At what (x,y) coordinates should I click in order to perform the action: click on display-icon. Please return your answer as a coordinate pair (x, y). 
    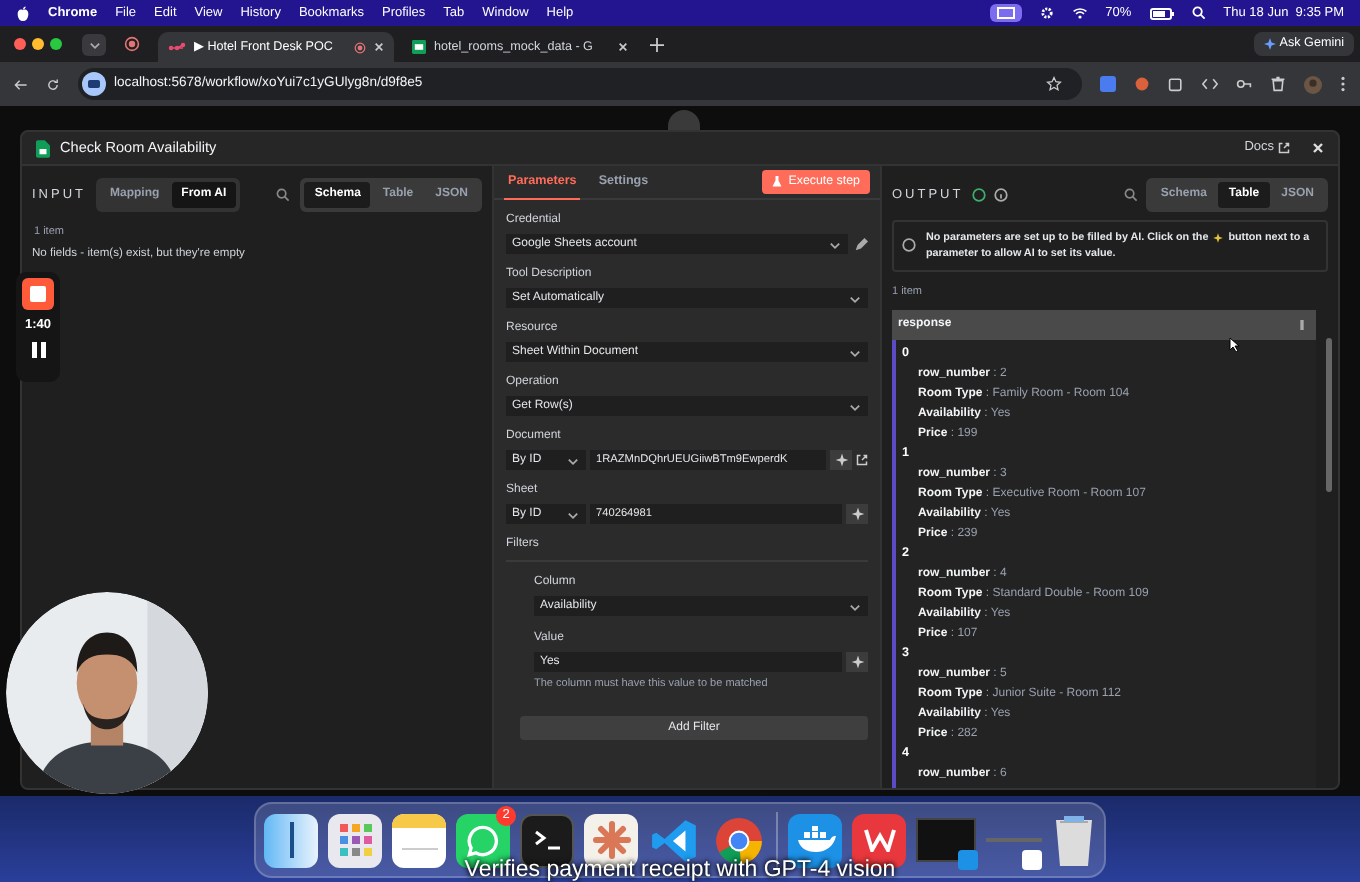
    Looking at the image, I should click on (1005, 13).